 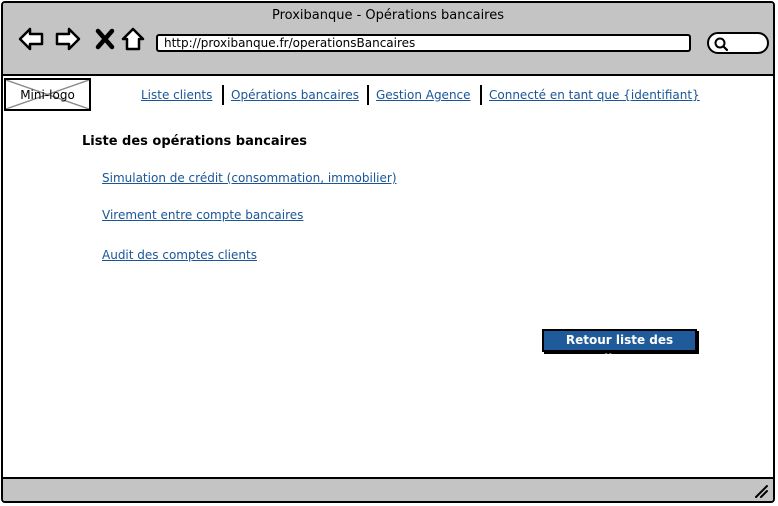 I want to click on home-icon, so click(x=133, y=39).